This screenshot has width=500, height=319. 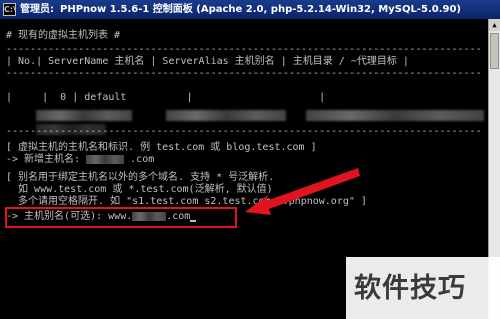 I want to click on watermark: 软件技巧, so click(x=410, y=288).